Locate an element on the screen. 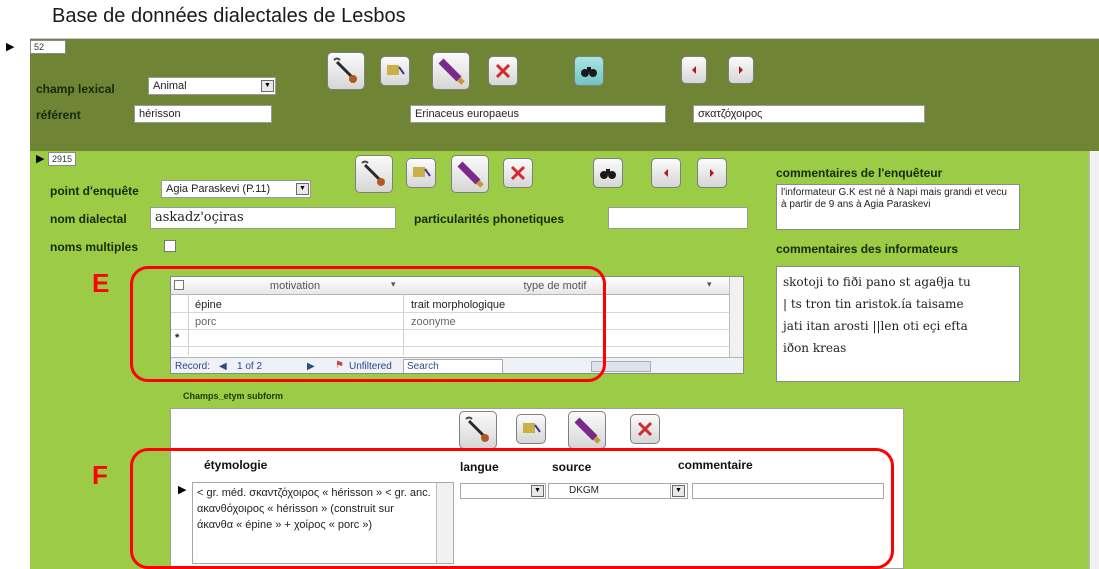 Image resolution: width=1099 pixels, height=569 pixels. sub-edit-button is located at coordinates (374, 174).